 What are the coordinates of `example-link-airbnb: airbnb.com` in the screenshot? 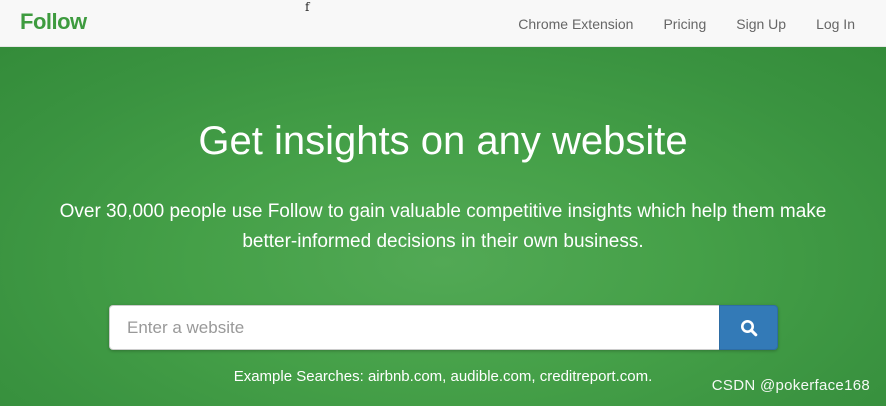 It's located at (405, 376).